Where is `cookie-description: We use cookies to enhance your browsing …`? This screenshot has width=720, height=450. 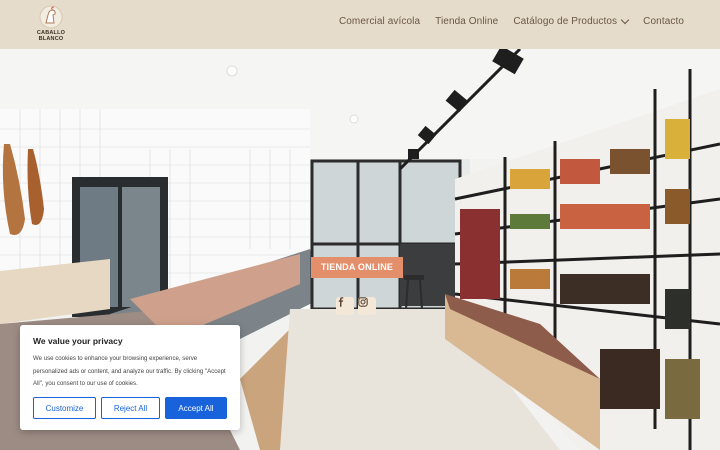
cookie-description: We use cookies to enhance your browsing … is located at coordinates (129, 371).